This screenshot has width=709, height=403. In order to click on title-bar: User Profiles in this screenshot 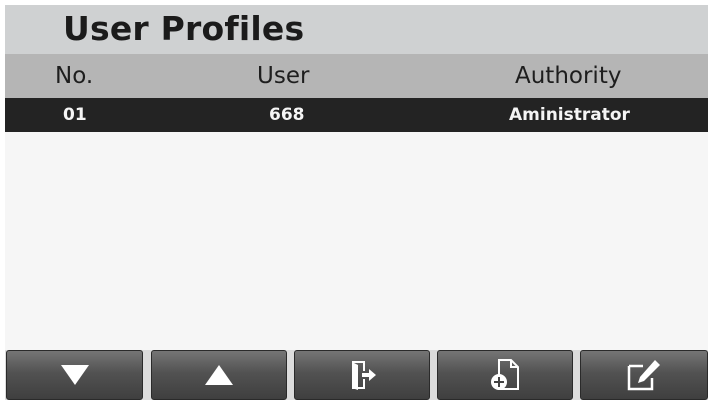, I will do `click(356, 29)`.